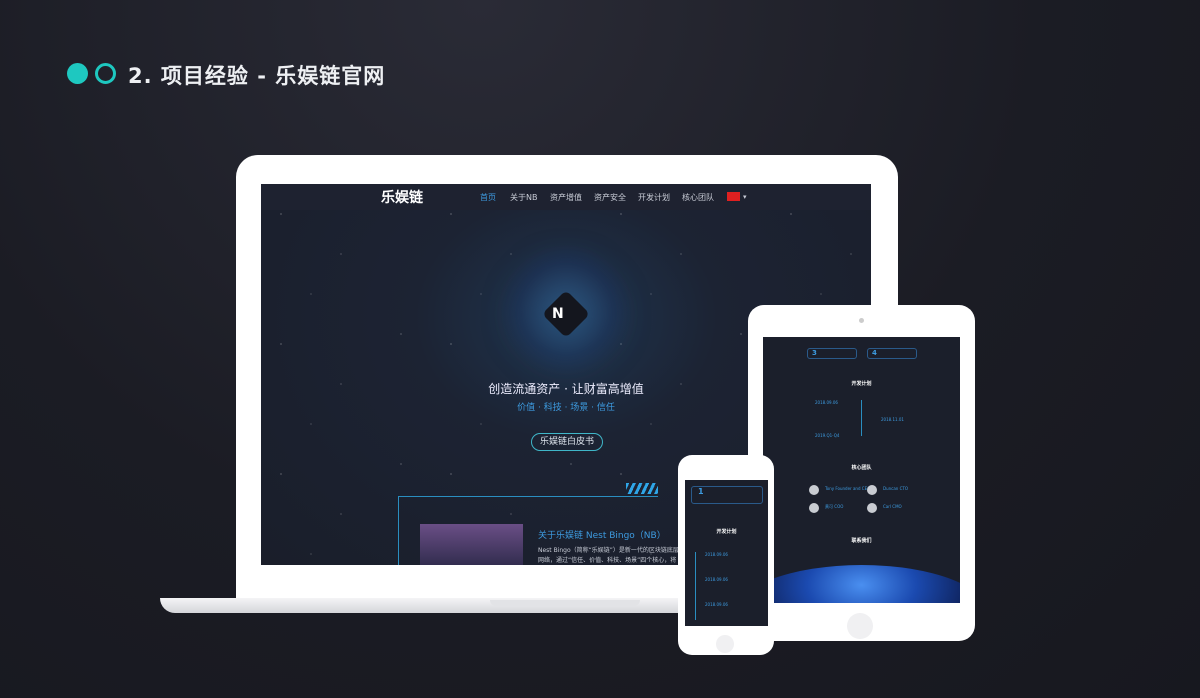  I want to click on outline-circle-icon, so click(105, 73).